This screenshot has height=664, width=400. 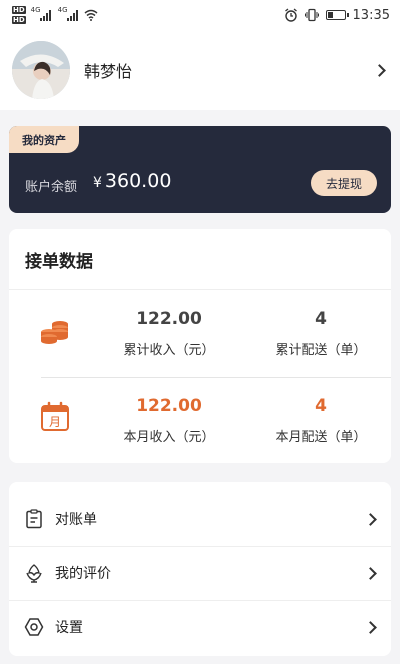 I want to click on balance-value: 360.00, so click(x=138, y=181).